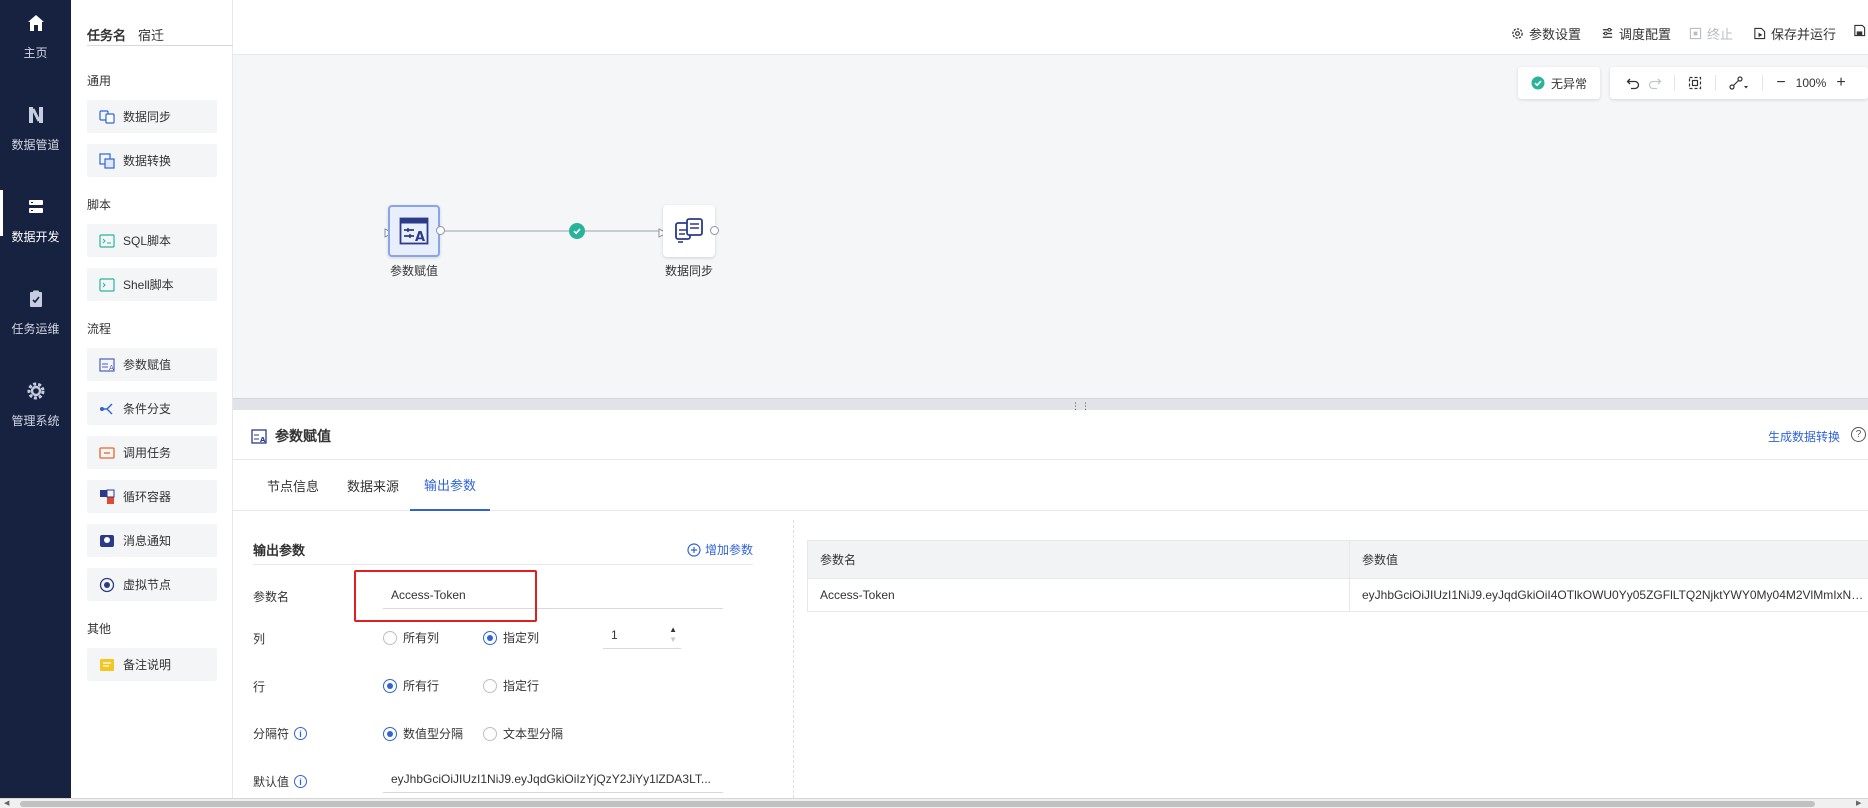 The image size is (1868, 808). What do you see at coordinates (152, 284) in the screenshot?
I see `palette-item-shell-script: Shell脚本` at bounding box center [152, 284].